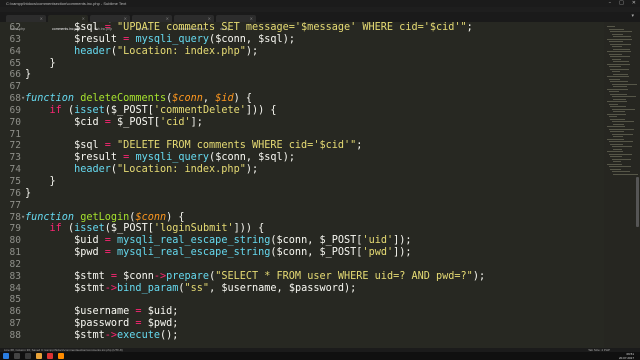 The width and height of the screenshot is (640, 360). I want to click on code-line: 78 ▾ function getLogin($conn) {, so click(302, 218).